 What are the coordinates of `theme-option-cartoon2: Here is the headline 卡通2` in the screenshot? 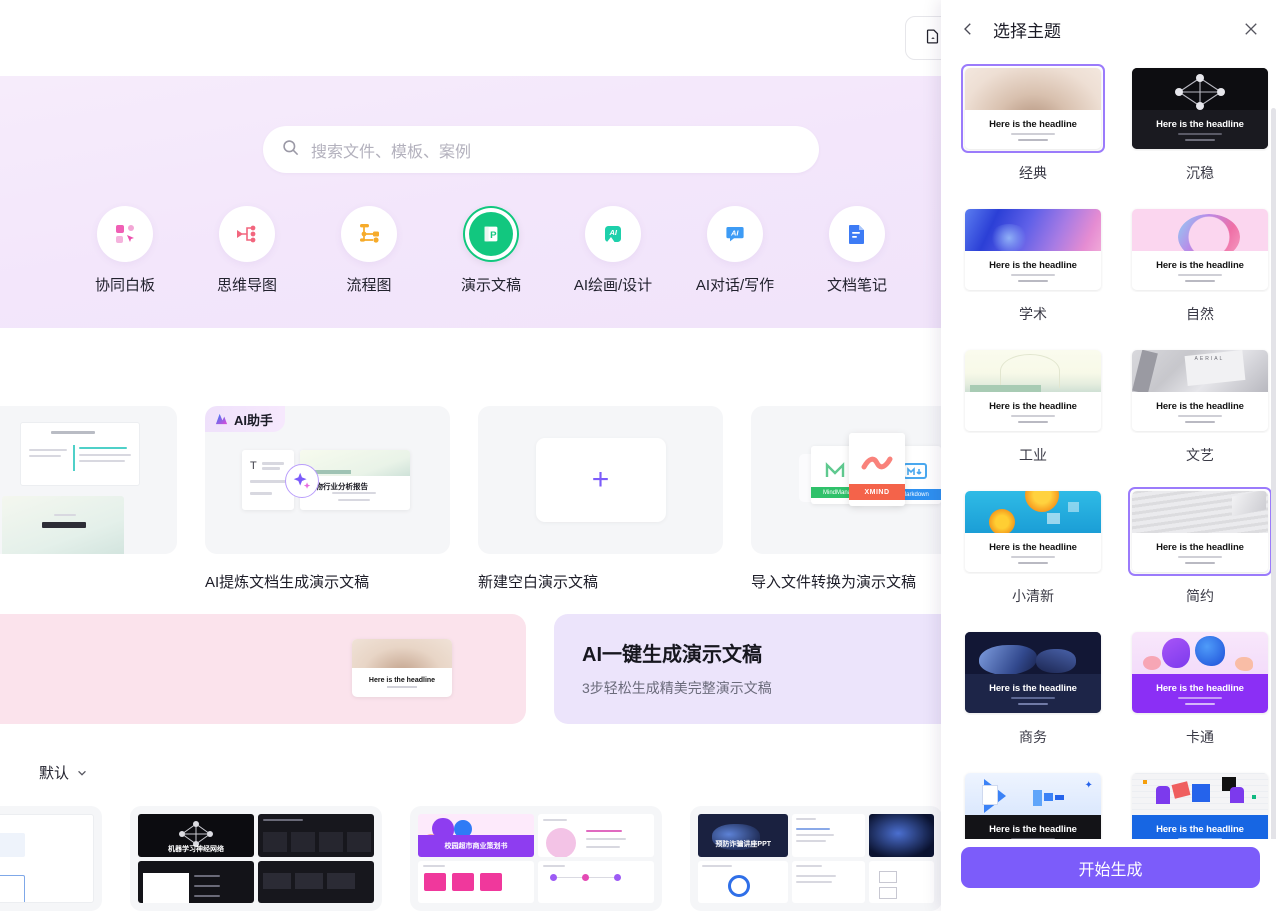 It's located at (1200, 804).